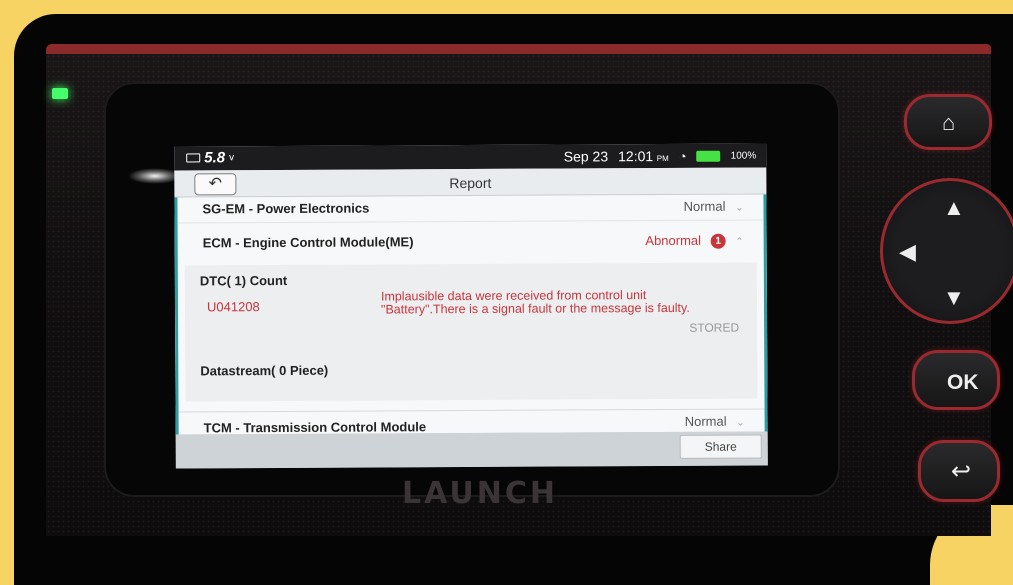 The width and height of the screenshot is (1013, 585). I want to click on power-led, so click(60, 93).